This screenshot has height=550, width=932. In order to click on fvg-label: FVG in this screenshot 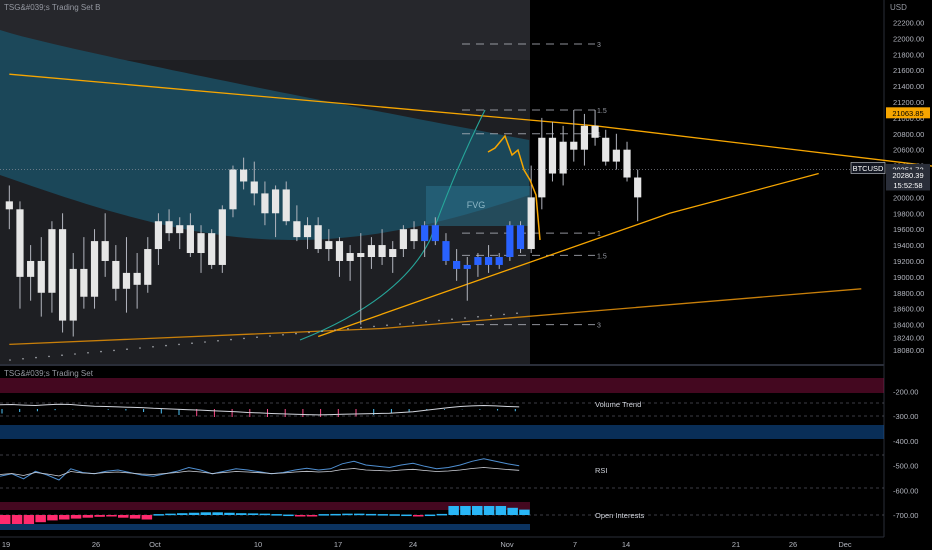, I will do `click(476, 205)`.